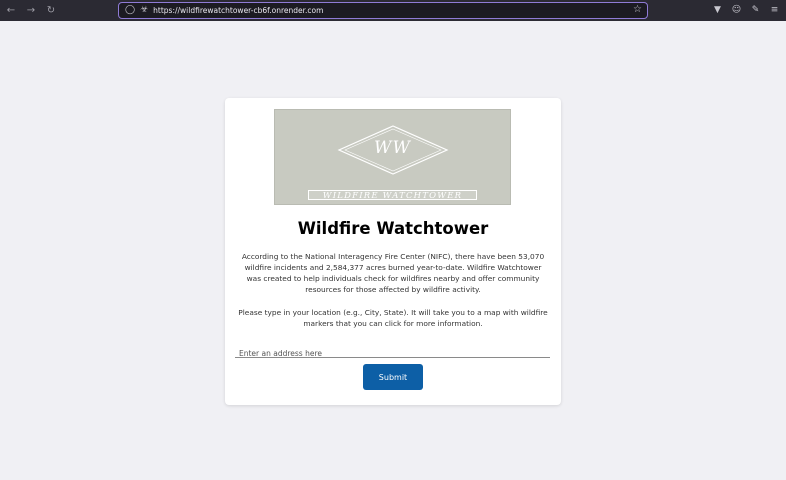 This screenshot has width=786, height=480. Describe the element at coordinates (31, 11) in the screenshot. I see `forward-icon: →` at that location.